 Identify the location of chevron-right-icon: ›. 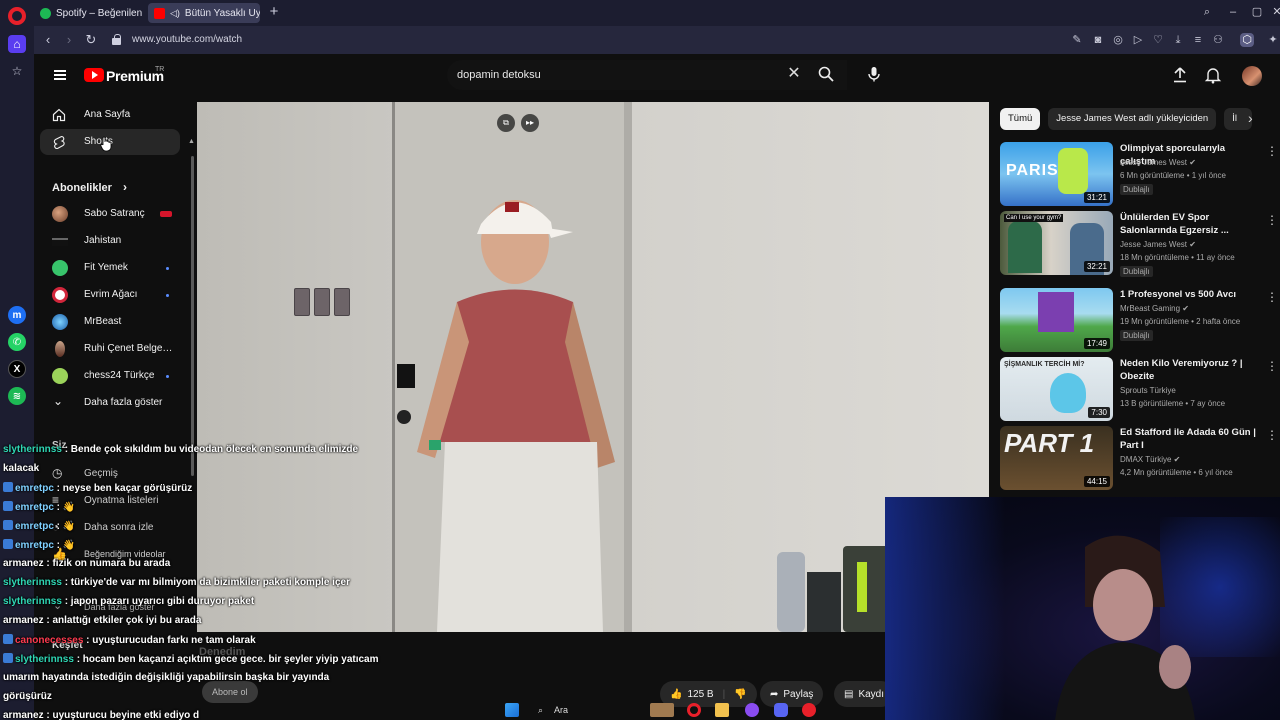
(1250, 118).